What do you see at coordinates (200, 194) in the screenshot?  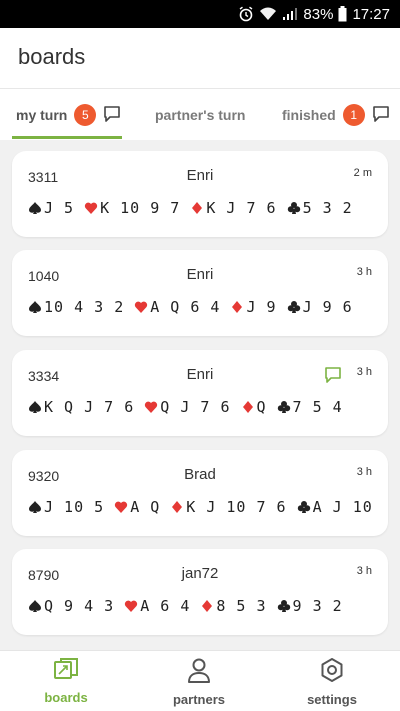 I see `board-card: 3311 Enri 2 m J 5 K 10 9 7 K J 7 6 5 3 2` at bounding box center [200, 194].